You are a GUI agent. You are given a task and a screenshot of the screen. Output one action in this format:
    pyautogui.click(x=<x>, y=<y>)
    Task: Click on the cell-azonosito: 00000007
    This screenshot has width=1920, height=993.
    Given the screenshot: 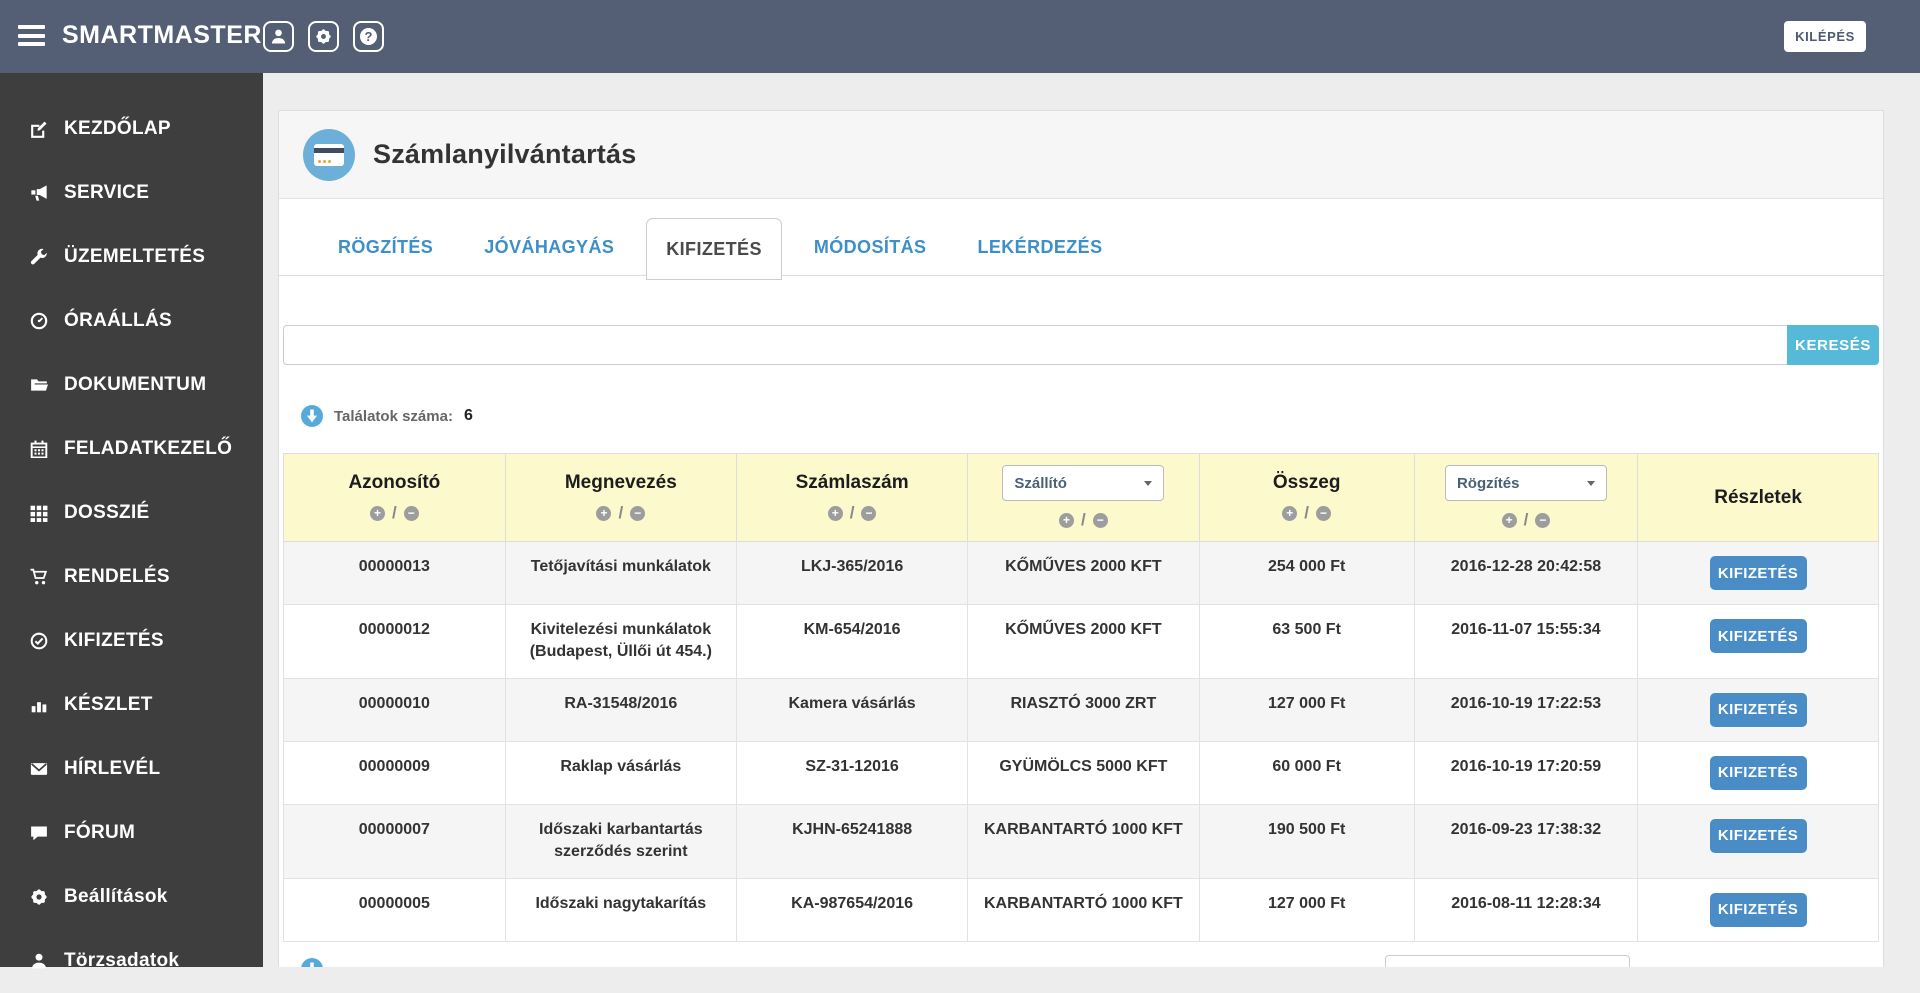 What is the action you would take?
    pyautogui.click(x=394, y=841)
    